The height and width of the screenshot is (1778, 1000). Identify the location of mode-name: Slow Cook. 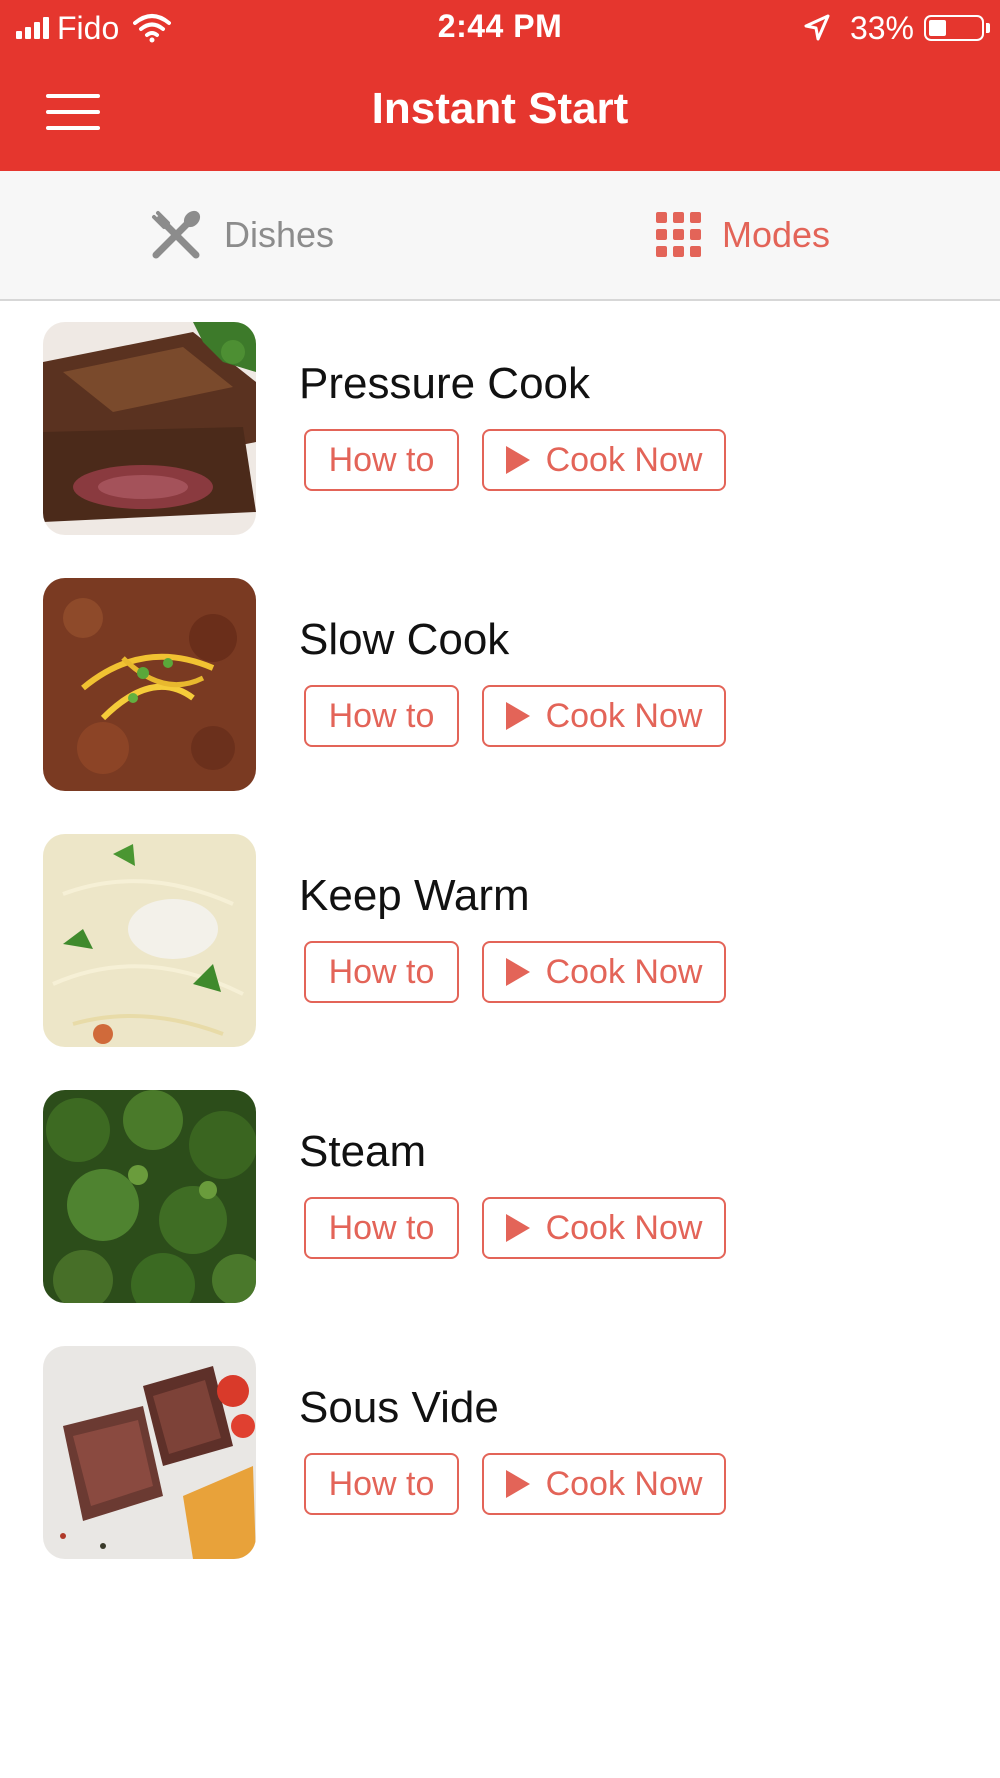
(404, 639).